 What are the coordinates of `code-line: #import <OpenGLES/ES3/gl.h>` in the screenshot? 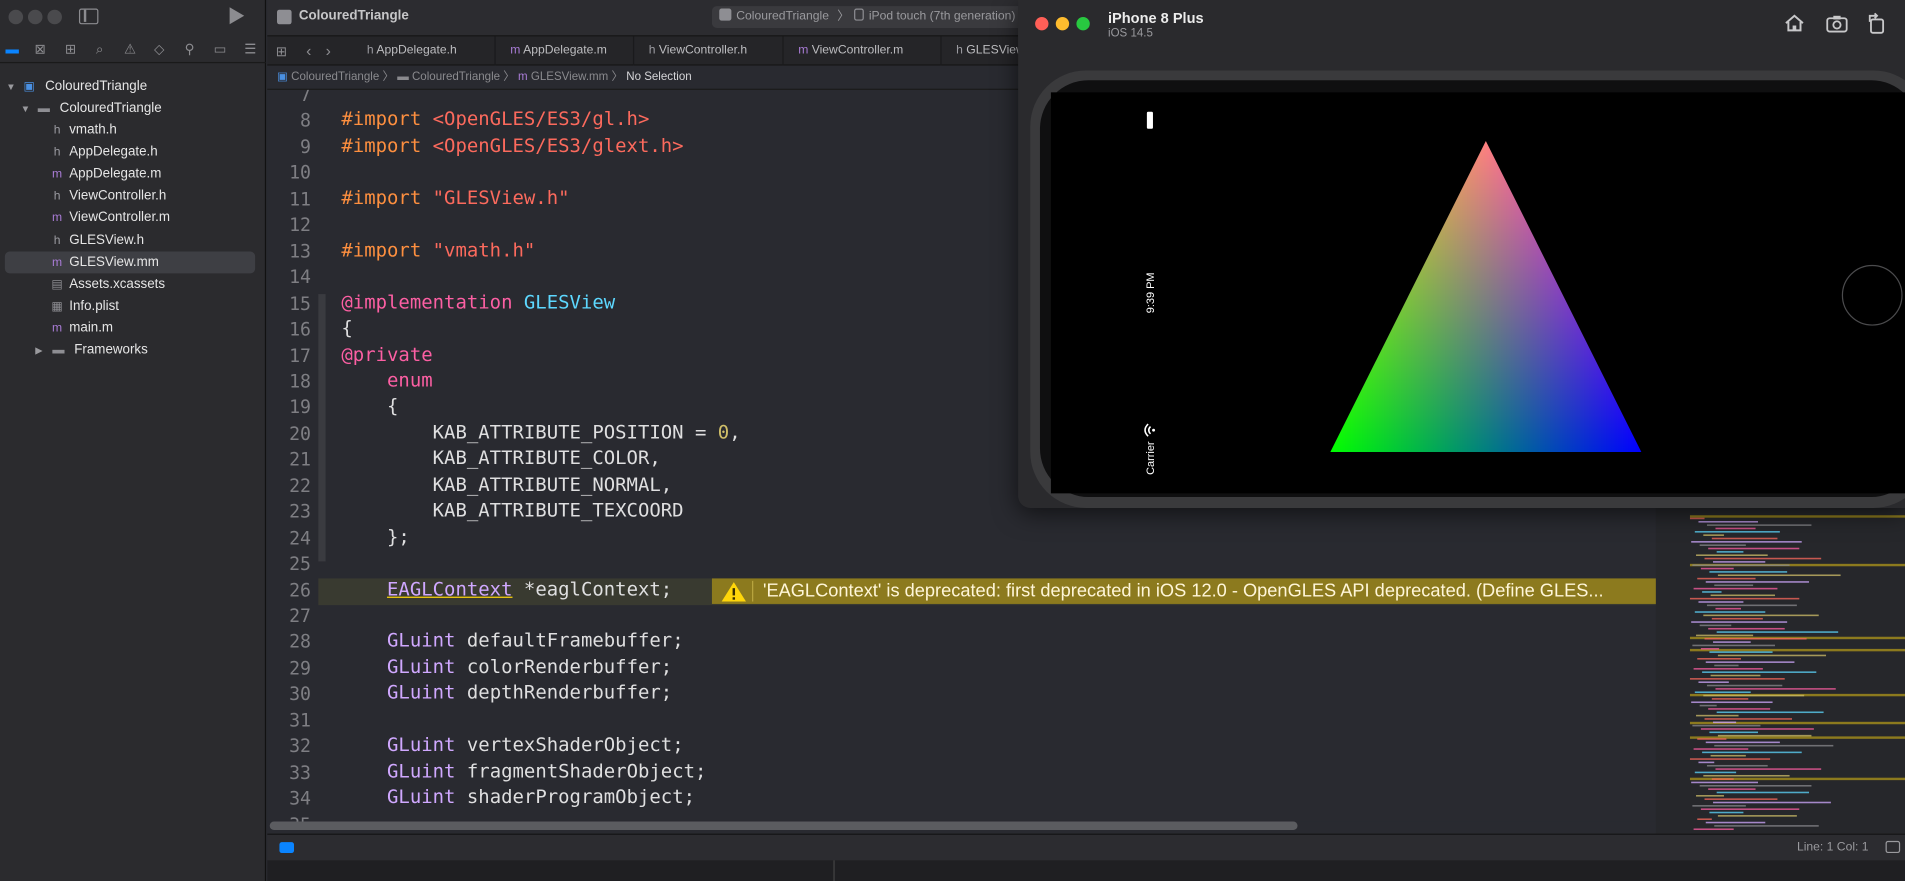 It's located at (495, 120).